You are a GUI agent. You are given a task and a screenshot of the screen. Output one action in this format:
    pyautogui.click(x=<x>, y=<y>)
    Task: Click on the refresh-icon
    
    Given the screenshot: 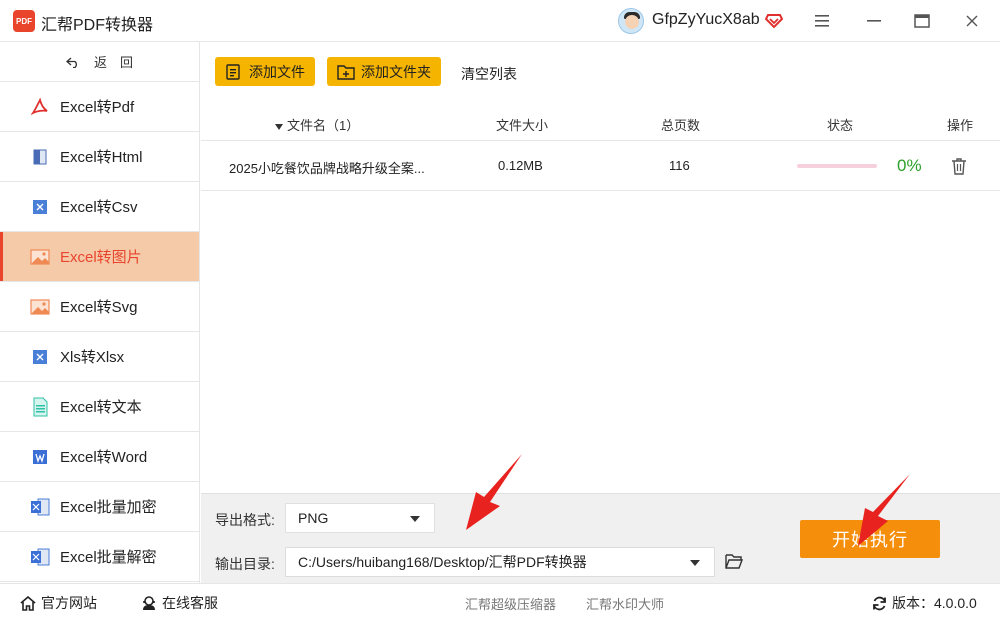 What is the action you would take?
    pyautogui.click(x=879, y=603)
    